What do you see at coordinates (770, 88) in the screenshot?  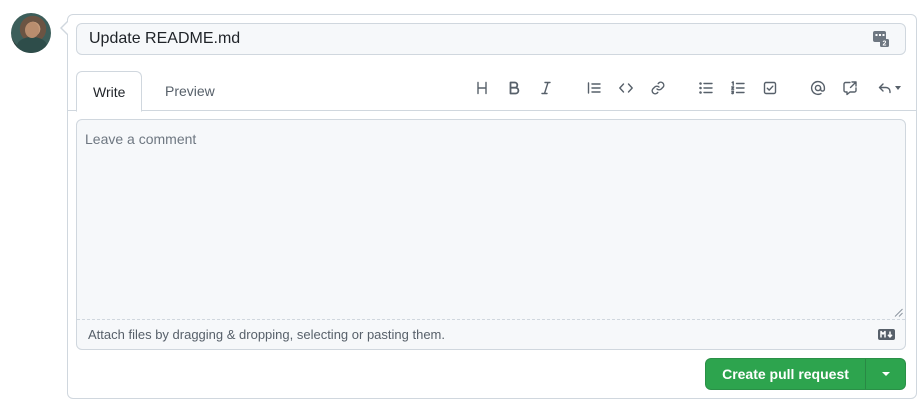 I see `task-list-icon` at bounding box center [770, 88].